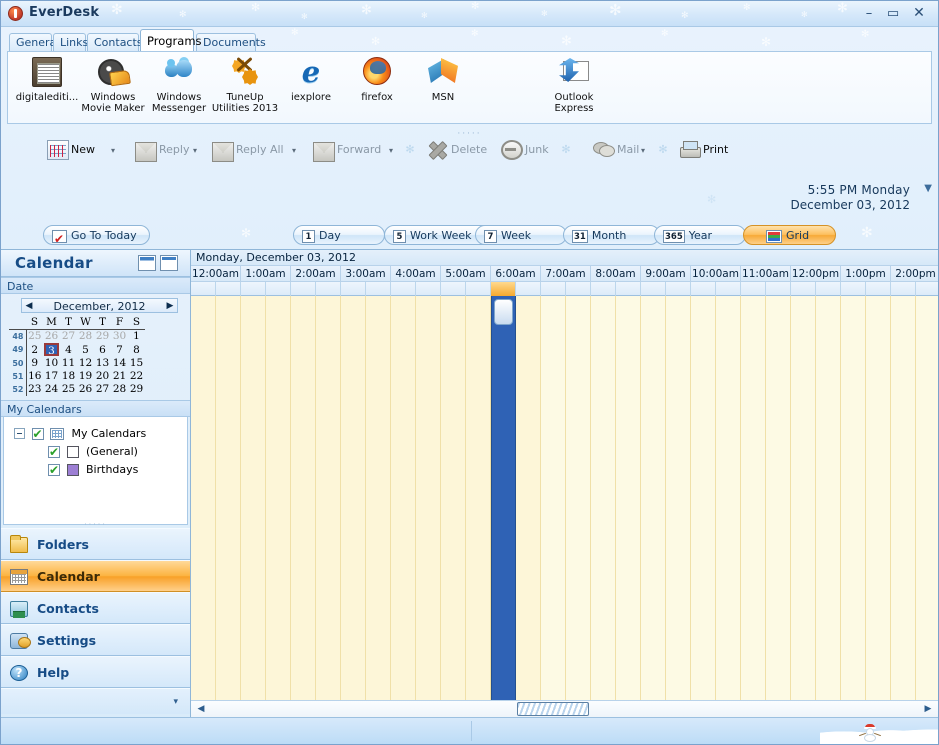 This screenshot has width=939, height=745. What do you see at coordinates (85, 363) in the screenshot?
I see `calendar-day: 12` at bounding box center [85, 363].